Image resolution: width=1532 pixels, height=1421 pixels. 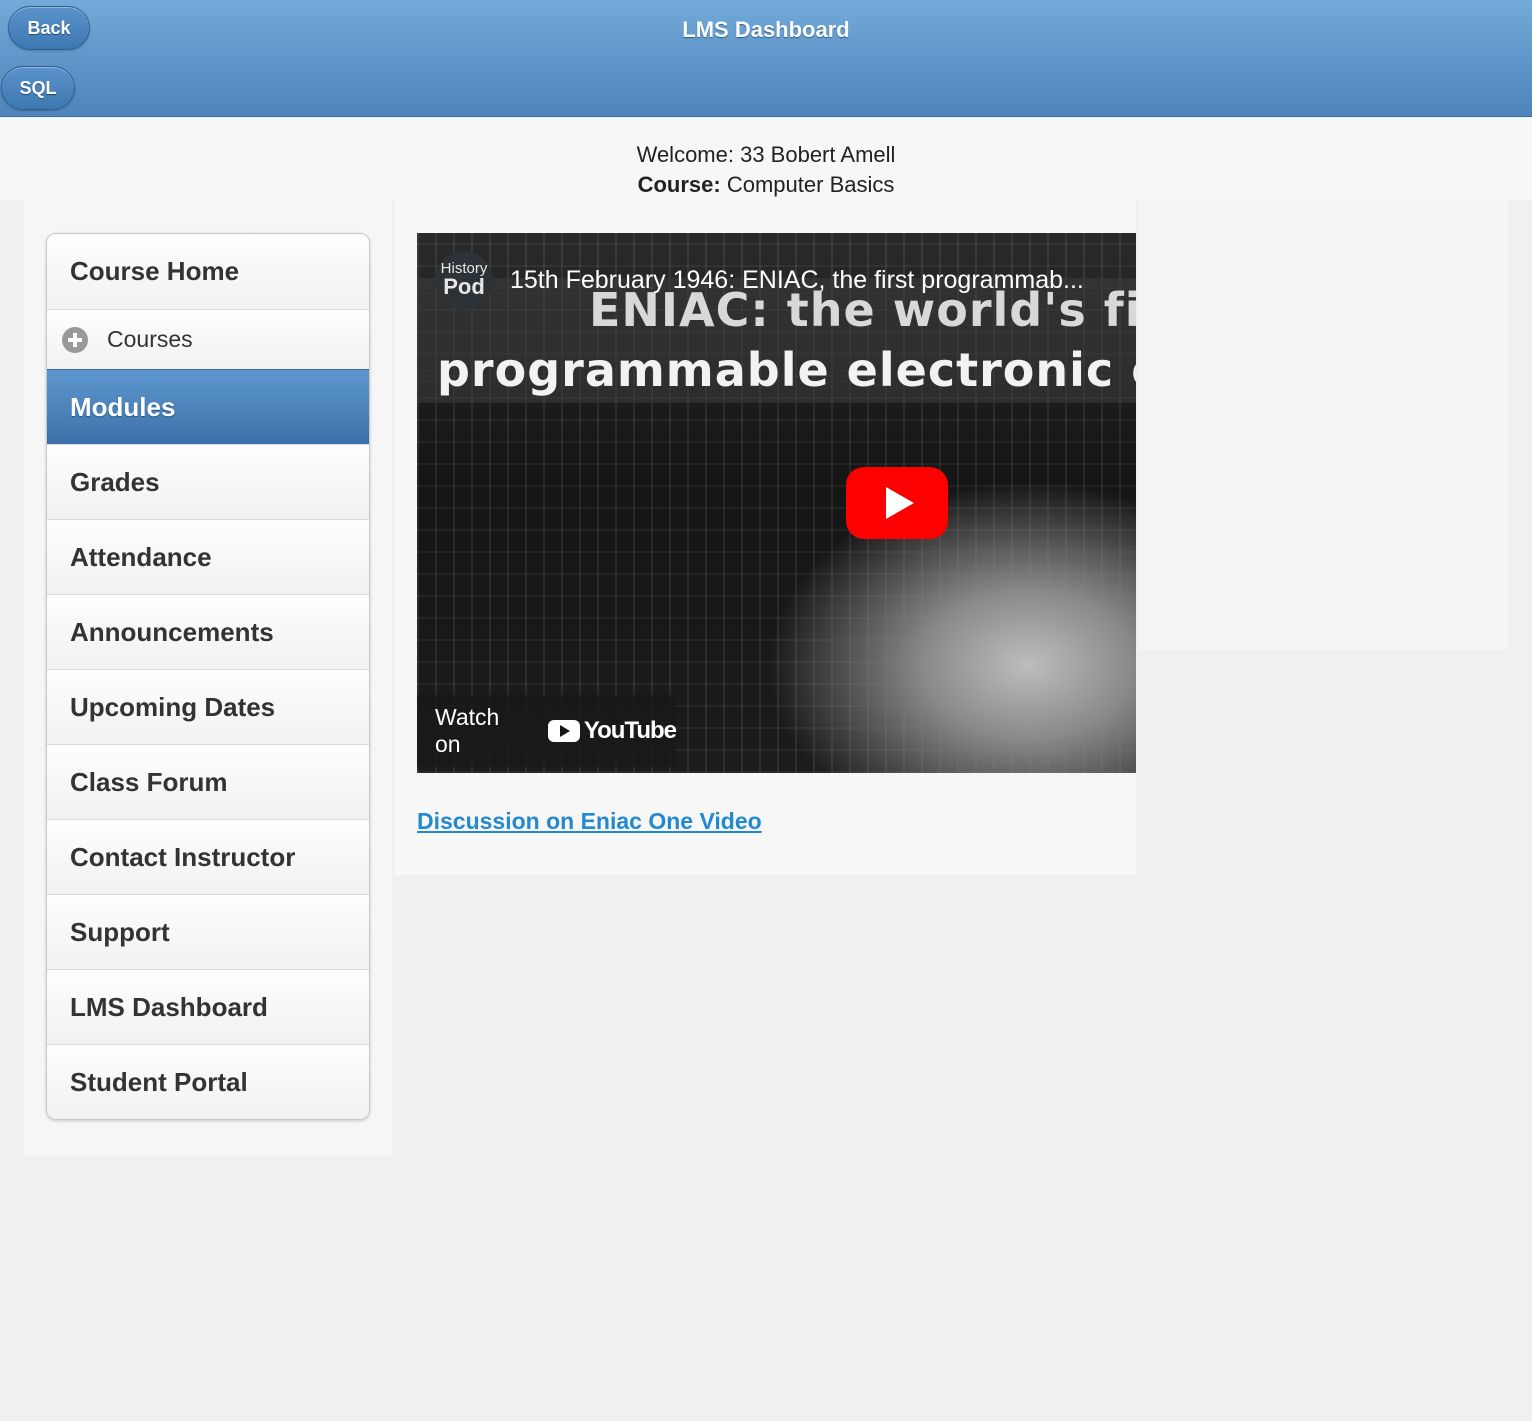 What do you see at coordinates (169, 1006) in the screenshot?
I see `nav-label: LMS Dashboard` at bounding box center [169, 1006].